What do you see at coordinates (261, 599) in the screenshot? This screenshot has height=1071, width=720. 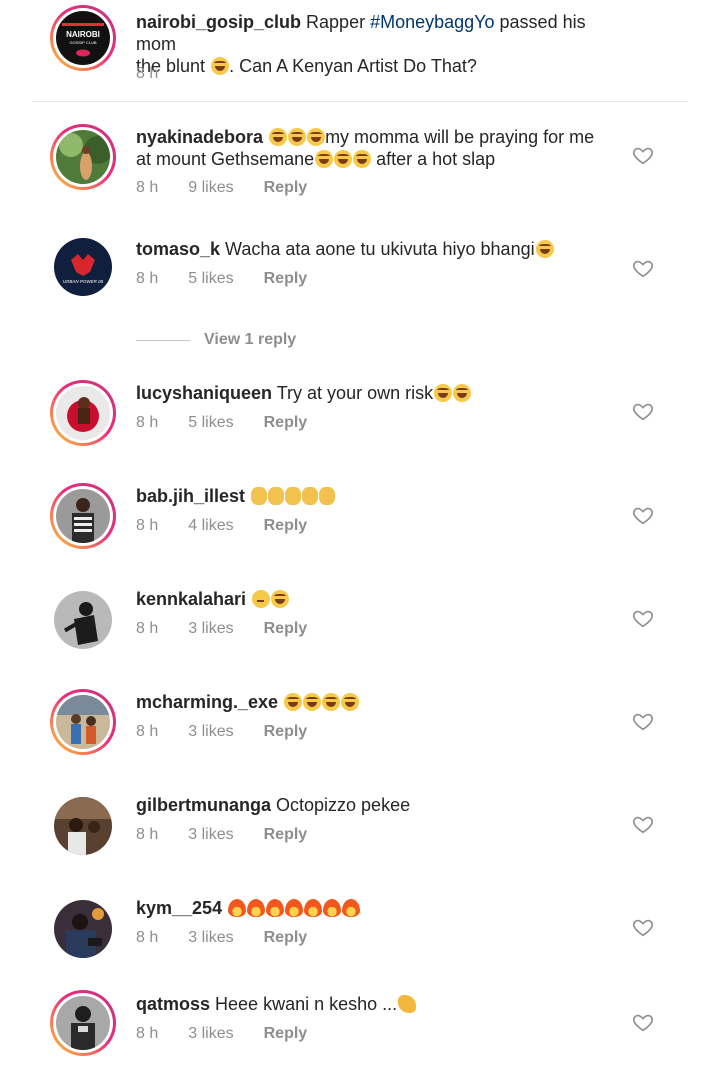 I see `thinking-emoji` at bounding box center [261, 599].